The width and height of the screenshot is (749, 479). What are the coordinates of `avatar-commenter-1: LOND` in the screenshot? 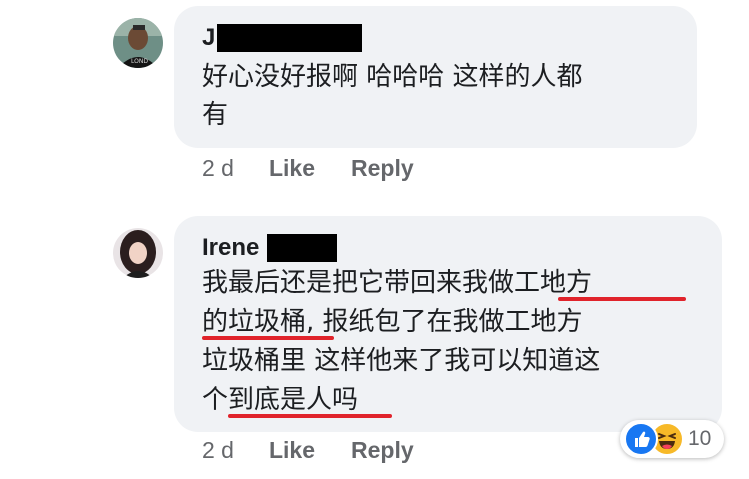 It's located at (138, 43).